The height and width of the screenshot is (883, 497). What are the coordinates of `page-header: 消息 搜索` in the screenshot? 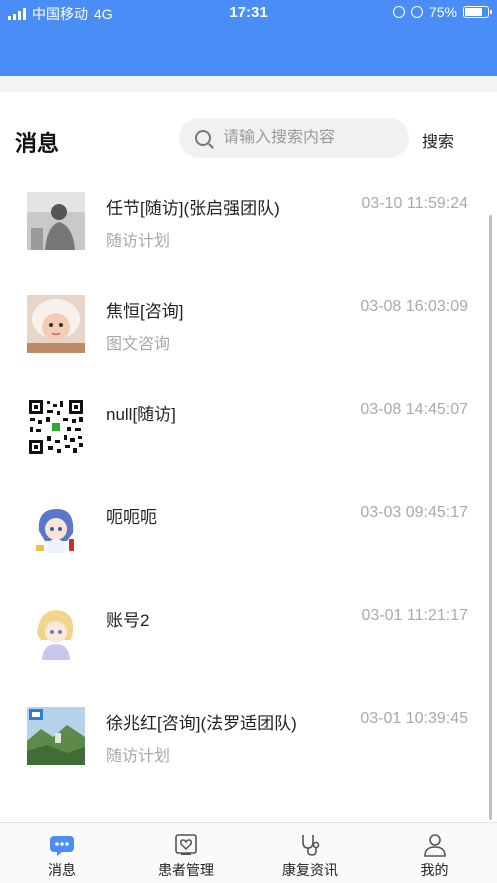 It's located at (248, 137).